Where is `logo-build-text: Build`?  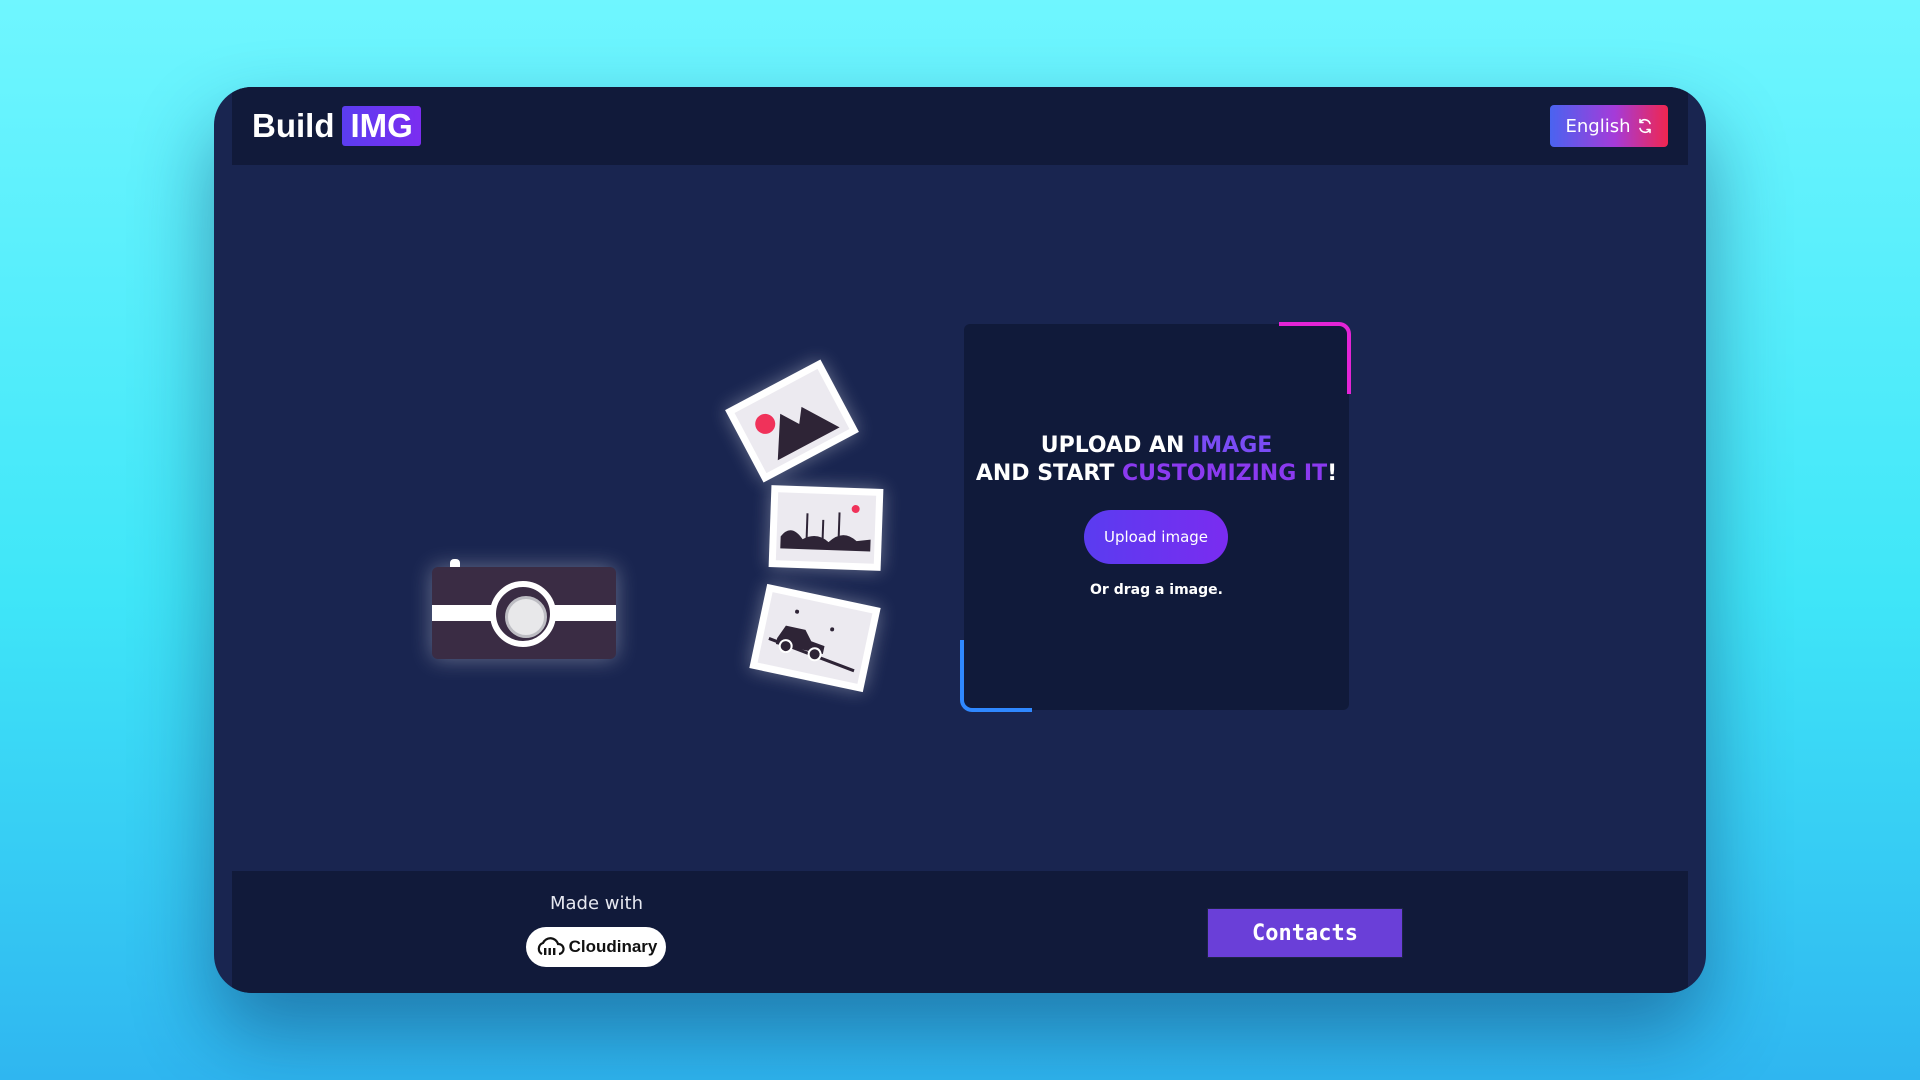 logo-build-text: Build is located at coordinates (293, 125).